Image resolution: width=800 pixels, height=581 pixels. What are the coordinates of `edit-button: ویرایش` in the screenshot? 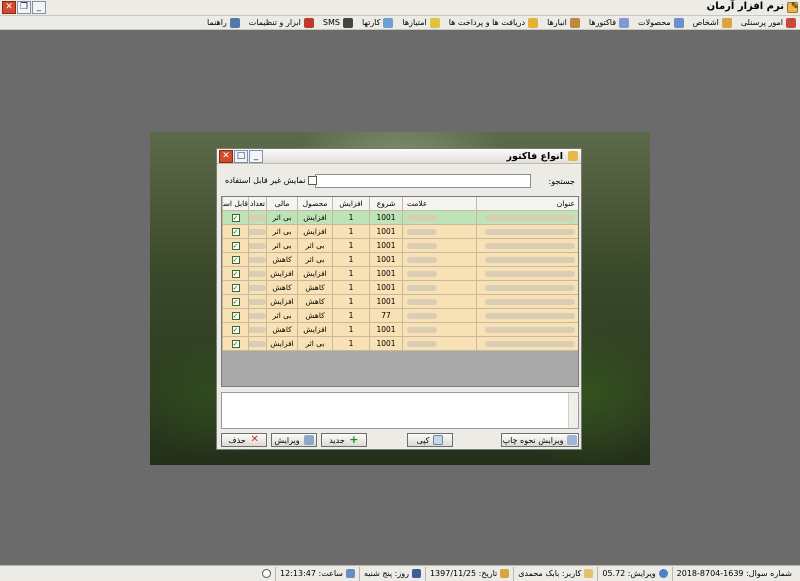 It's located at (294, 440).